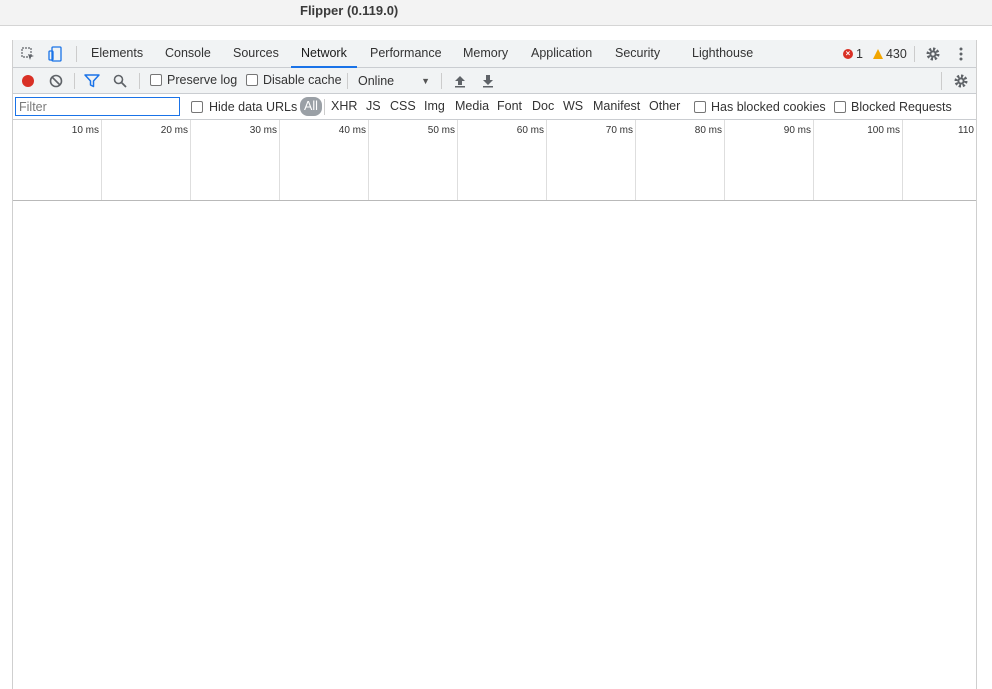 The height and width of the screenshot is (689, 992). I want to click on filter-type-js: JS, so click(373, 106).